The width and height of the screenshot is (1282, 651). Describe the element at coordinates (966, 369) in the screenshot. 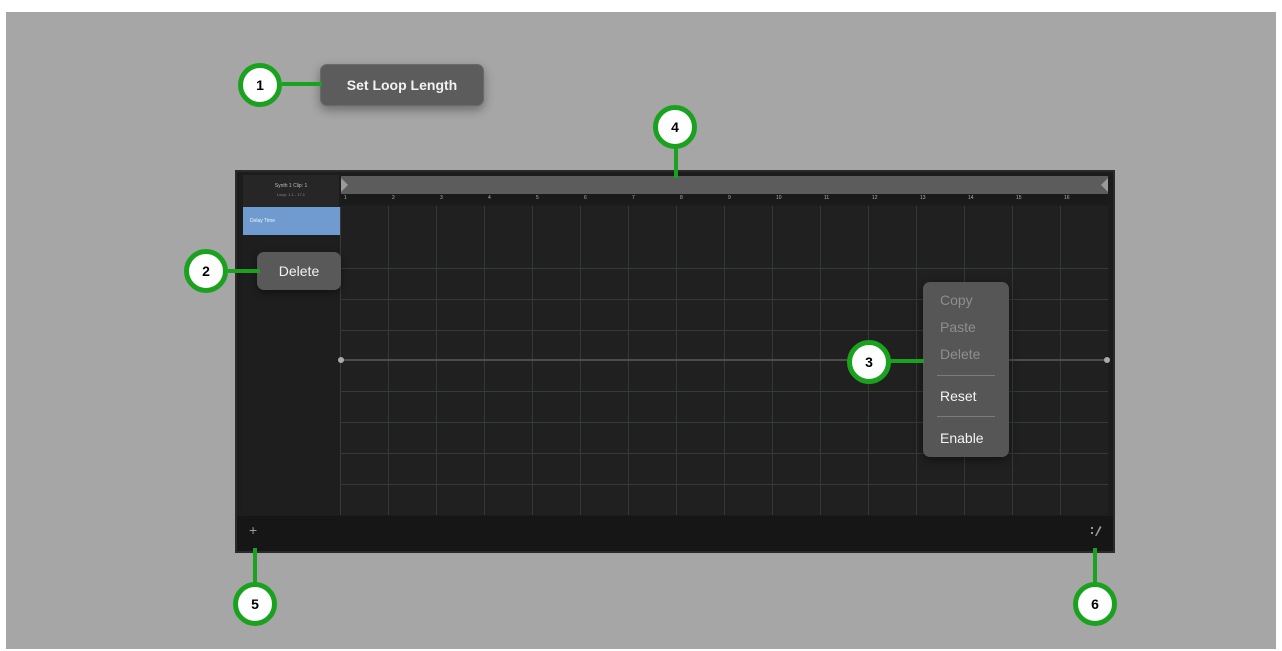

I see `context-menu: Copy Paste Delete Reset Enable` at that location.